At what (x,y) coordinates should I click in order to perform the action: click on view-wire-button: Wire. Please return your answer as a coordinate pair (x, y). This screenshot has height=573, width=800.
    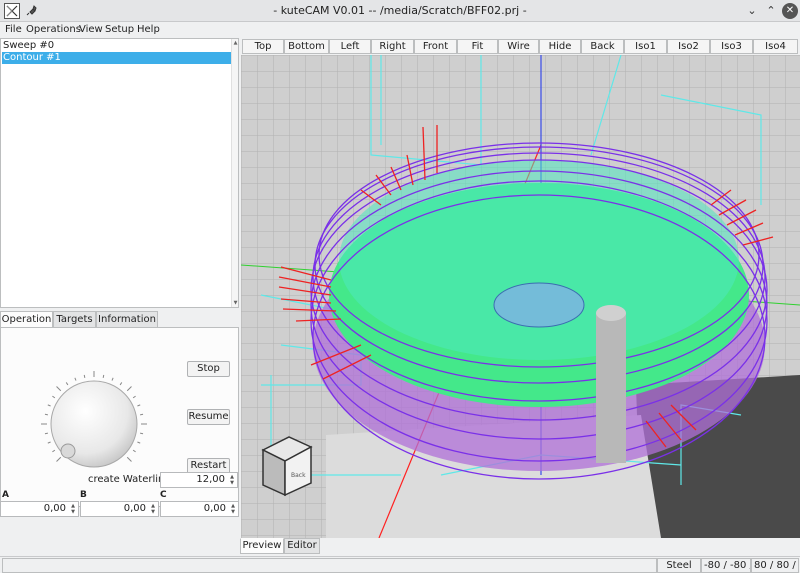
    Looking at the image, I should click on (518, 46).